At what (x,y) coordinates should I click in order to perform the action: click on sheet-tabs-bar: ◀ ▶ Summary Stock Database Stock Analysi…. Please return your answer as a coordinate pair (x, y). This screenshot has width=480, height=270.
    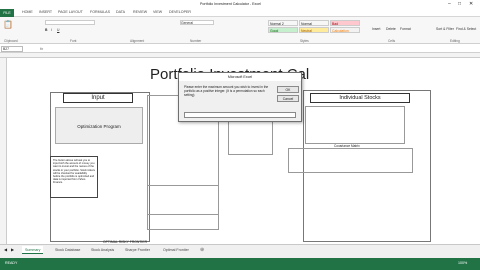
    Looking at the image, I should click on (240, 251).